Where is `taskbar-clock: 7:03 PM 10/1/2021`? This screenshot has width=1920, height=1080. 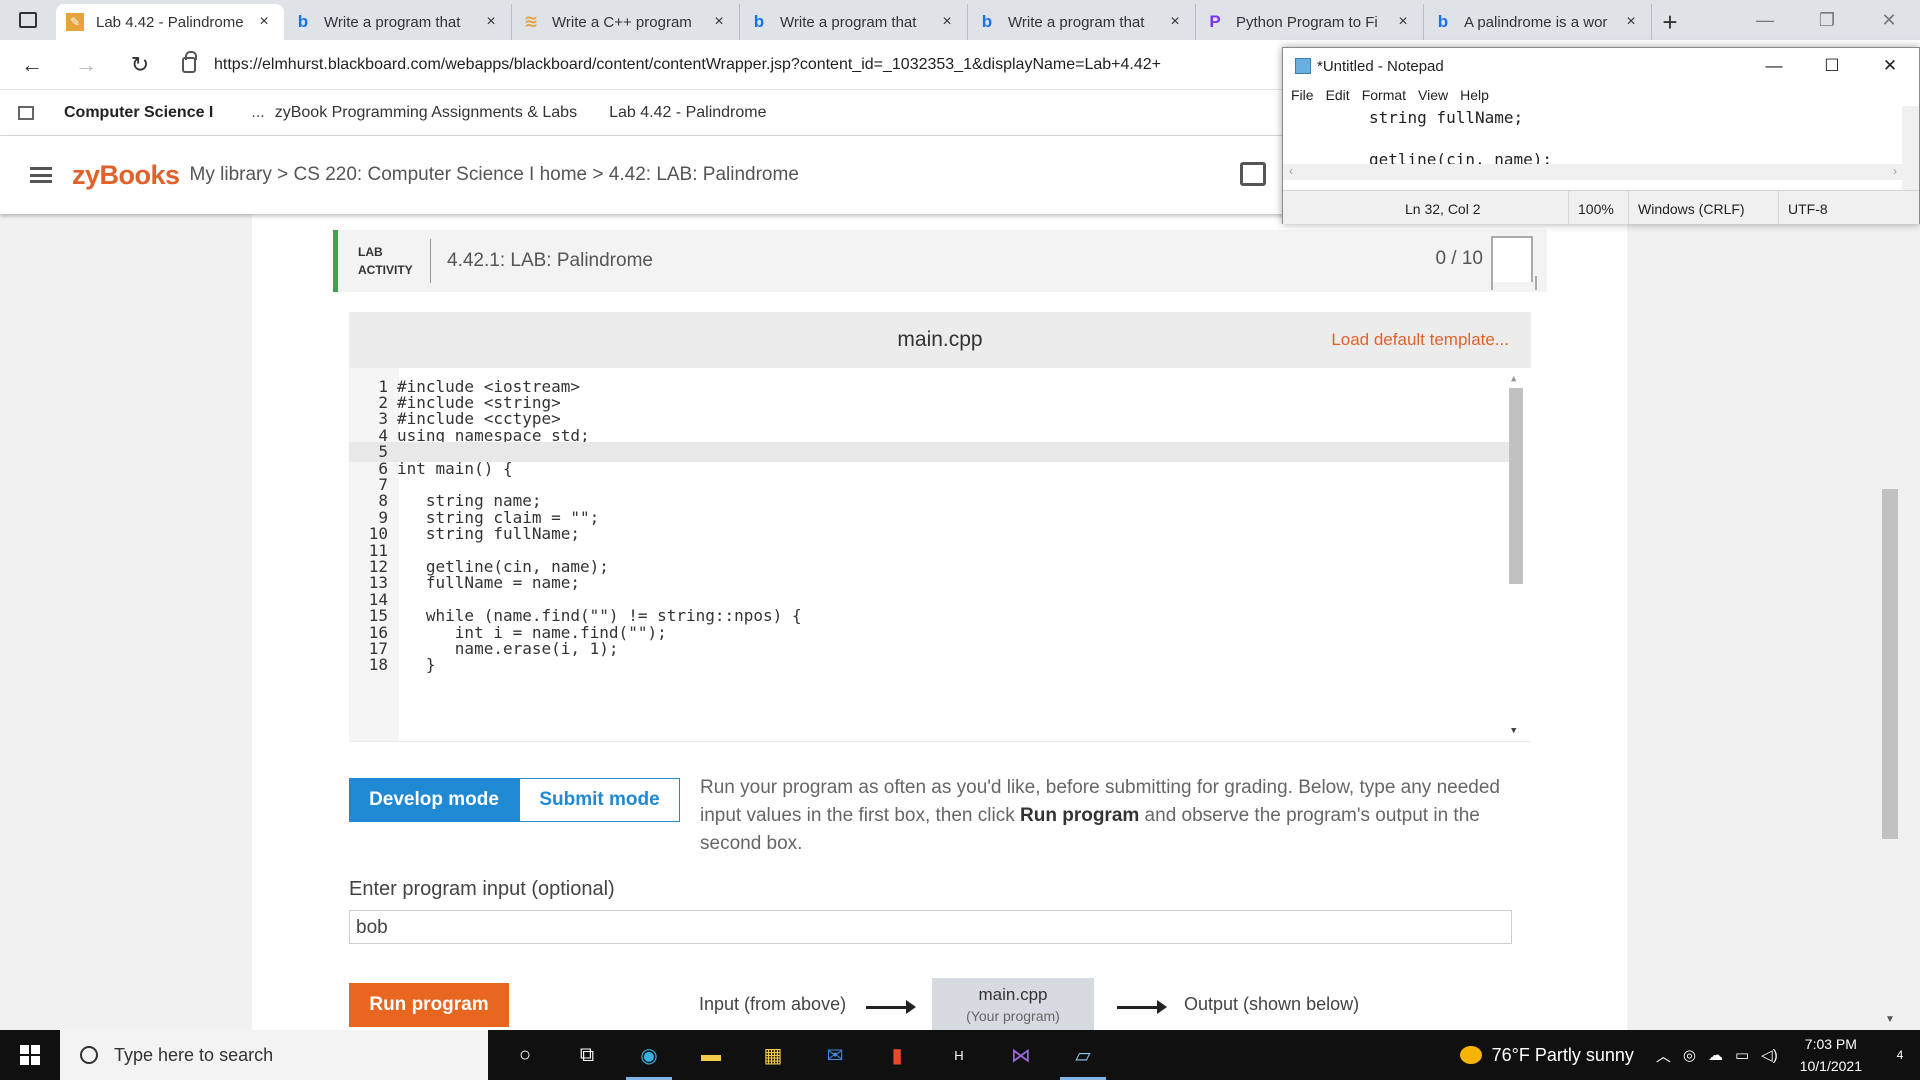 taskbar-clock: 7:03 PM 10/1/2021 is located at coordinates (1831, 1055).